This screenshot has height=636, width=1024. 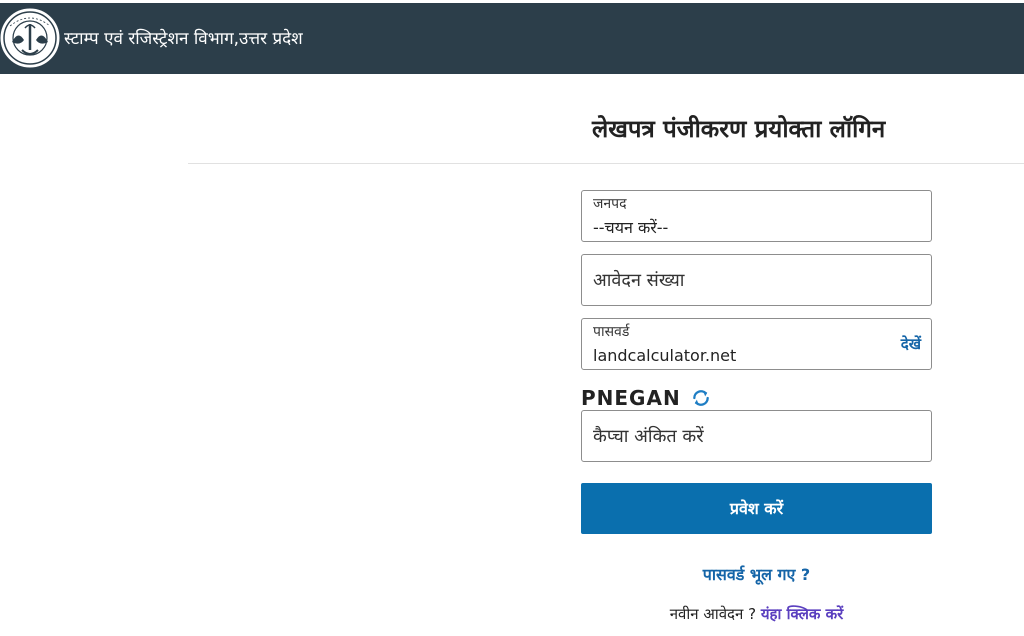 I want to click on captcha-row: PNEGAN, so click(x=646, y=398).